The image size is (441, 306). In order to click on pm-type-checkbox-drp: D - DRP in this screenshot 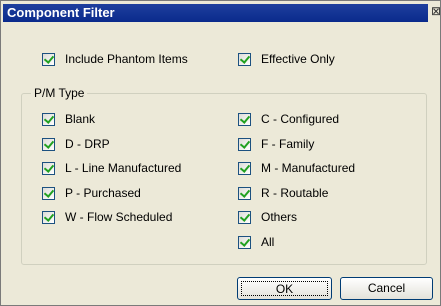, I will do `click(76, 144)`.